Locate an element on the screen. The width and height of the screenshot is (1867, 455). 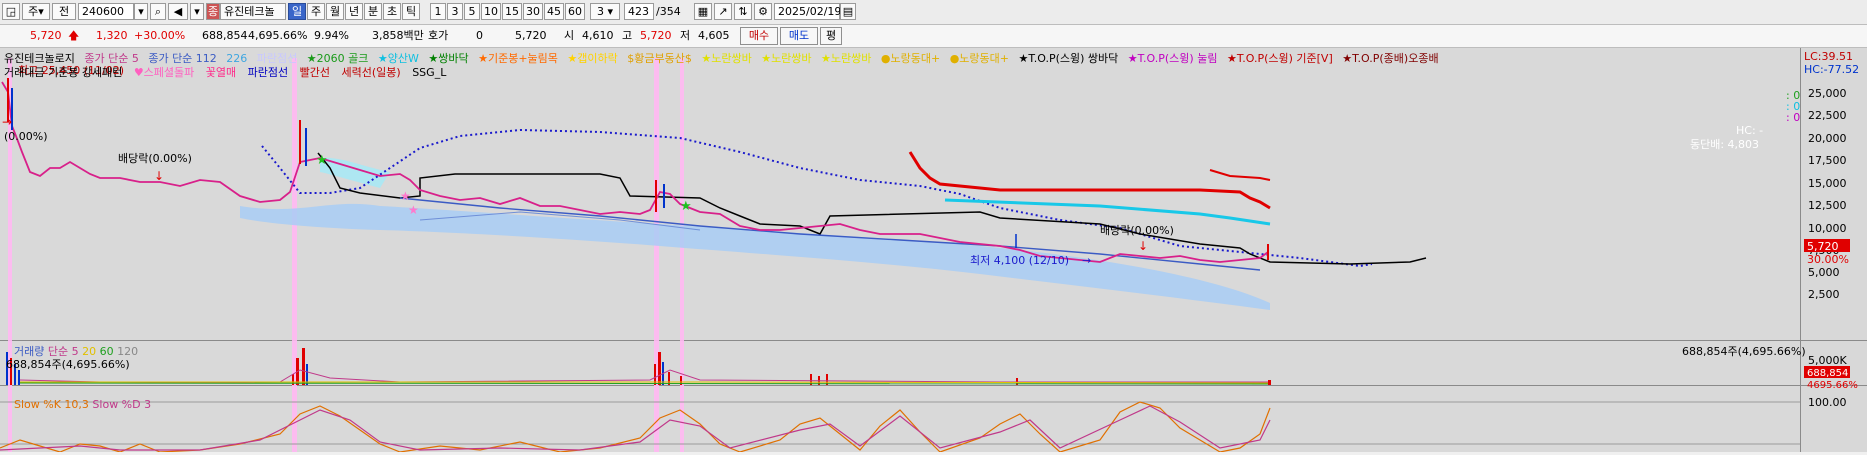
legend-item: 세력선(일봉) is located at coordinates (371, 72).